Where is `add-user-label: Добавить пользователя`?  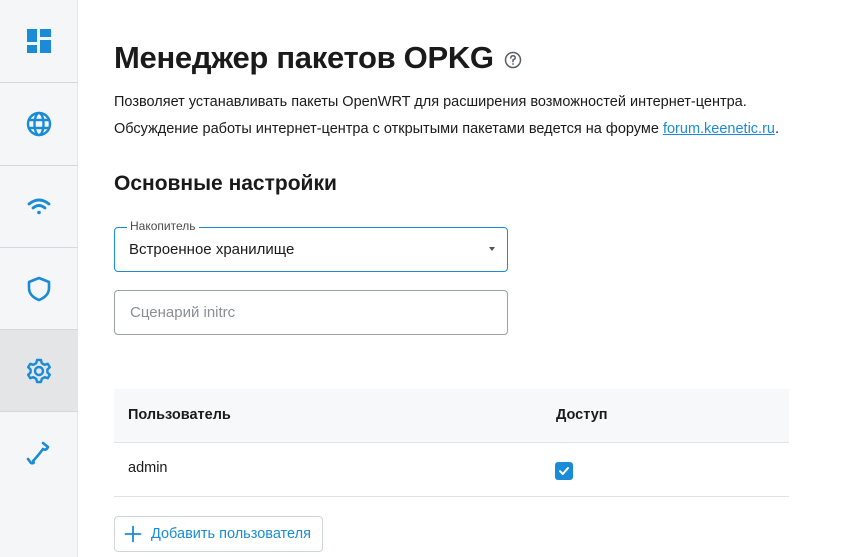 add-user-label: Добавить пользователя is located at coordinates (231, 534).